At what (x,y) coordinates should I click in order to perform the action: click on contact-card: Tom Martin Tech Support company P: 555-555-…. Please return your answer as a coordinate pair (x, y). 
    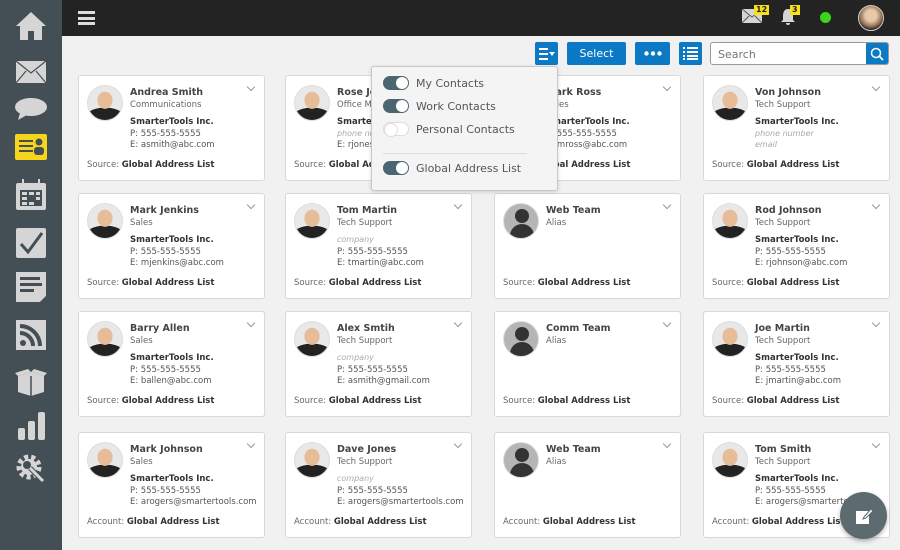
    Looking at the image, I should click on (378, 246).